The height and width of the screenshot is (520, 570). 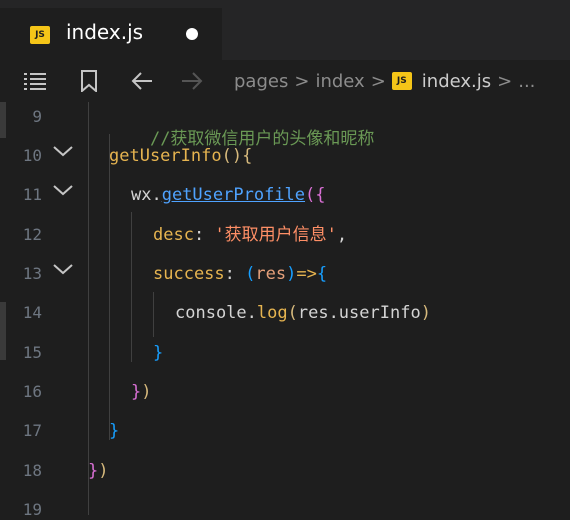 I want to click on code-line-12: desc: '获取用户信息',, so click(x=250, y=235).